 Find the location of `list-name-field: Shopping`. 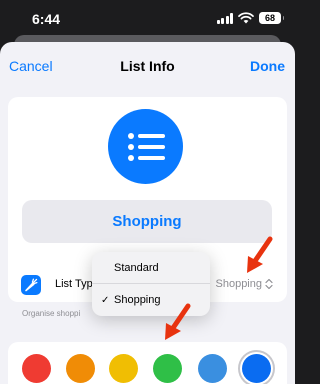

list-name-field: Shopping is located at coordinates (147, 221).